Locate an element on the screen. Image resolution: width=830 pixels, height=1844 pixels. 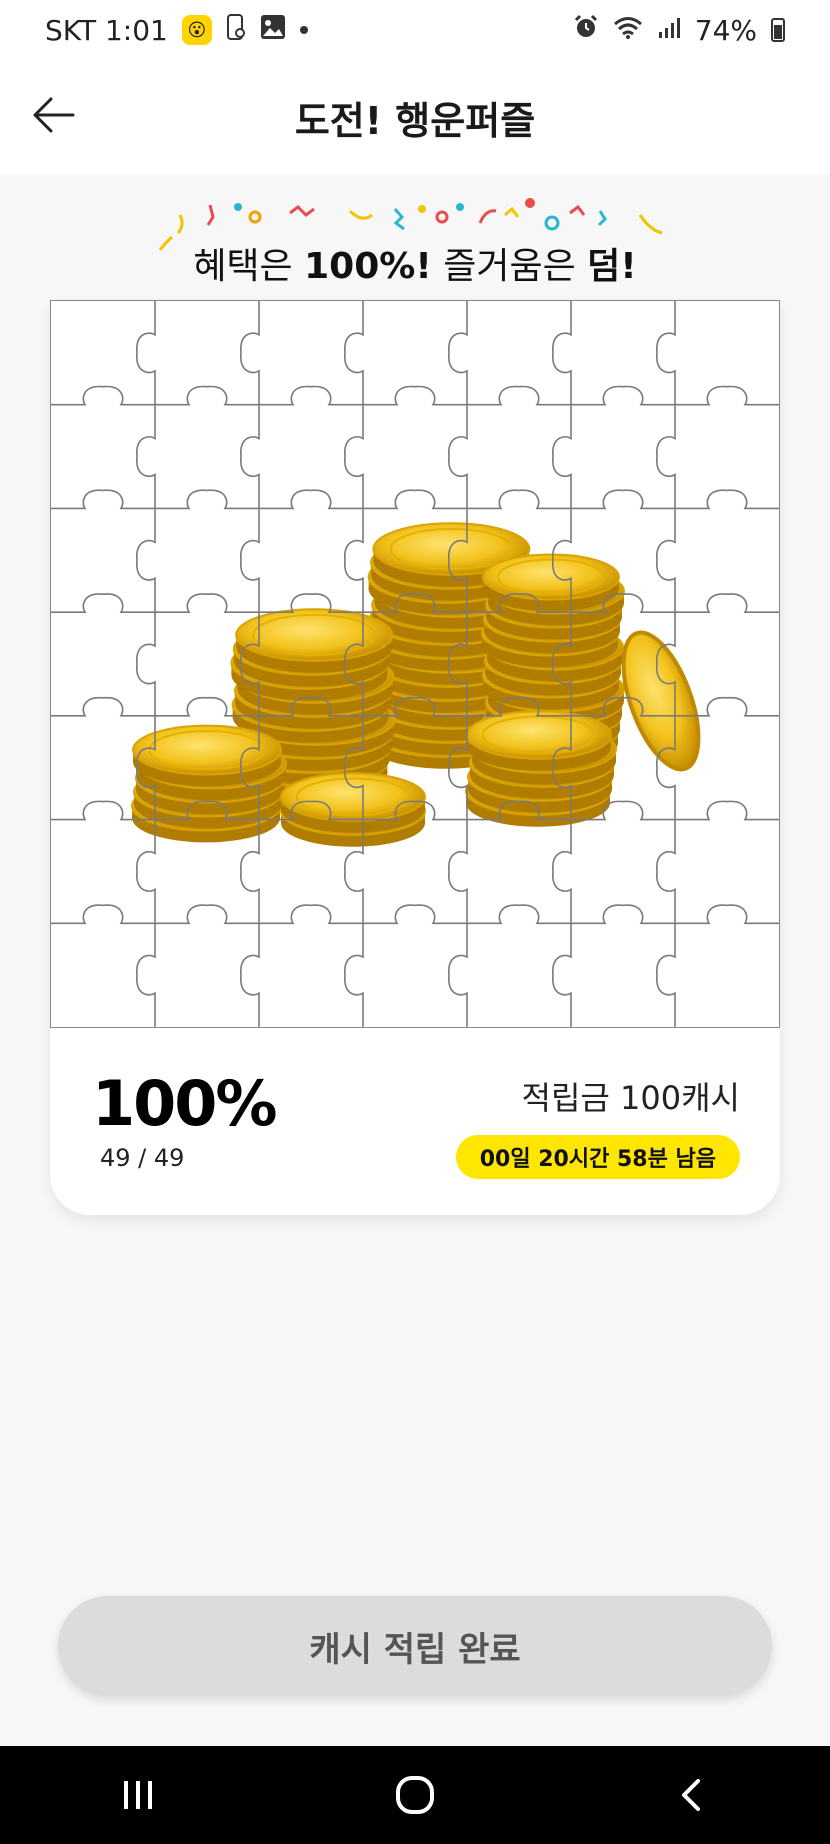
reward-text: 적립금 100캐시 is located at coordinates (630, 1098).